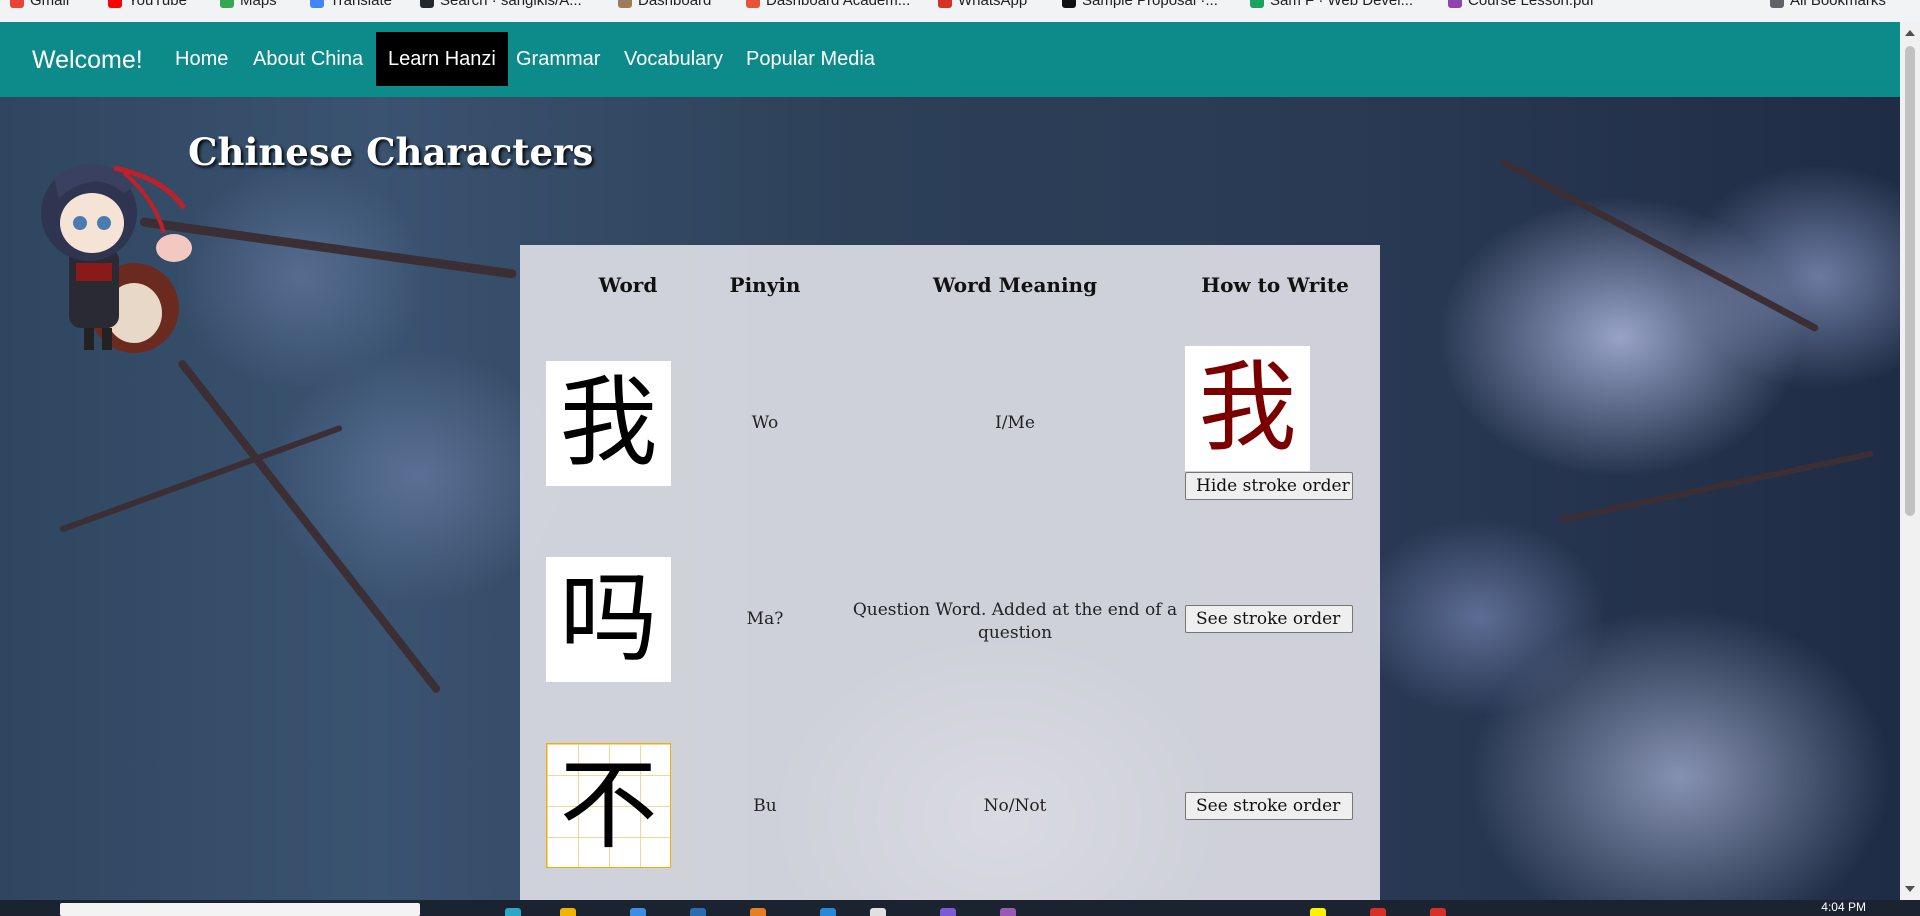 The image size is (1920, 916). I want to click on nav-home: Home, so click(201, 59).